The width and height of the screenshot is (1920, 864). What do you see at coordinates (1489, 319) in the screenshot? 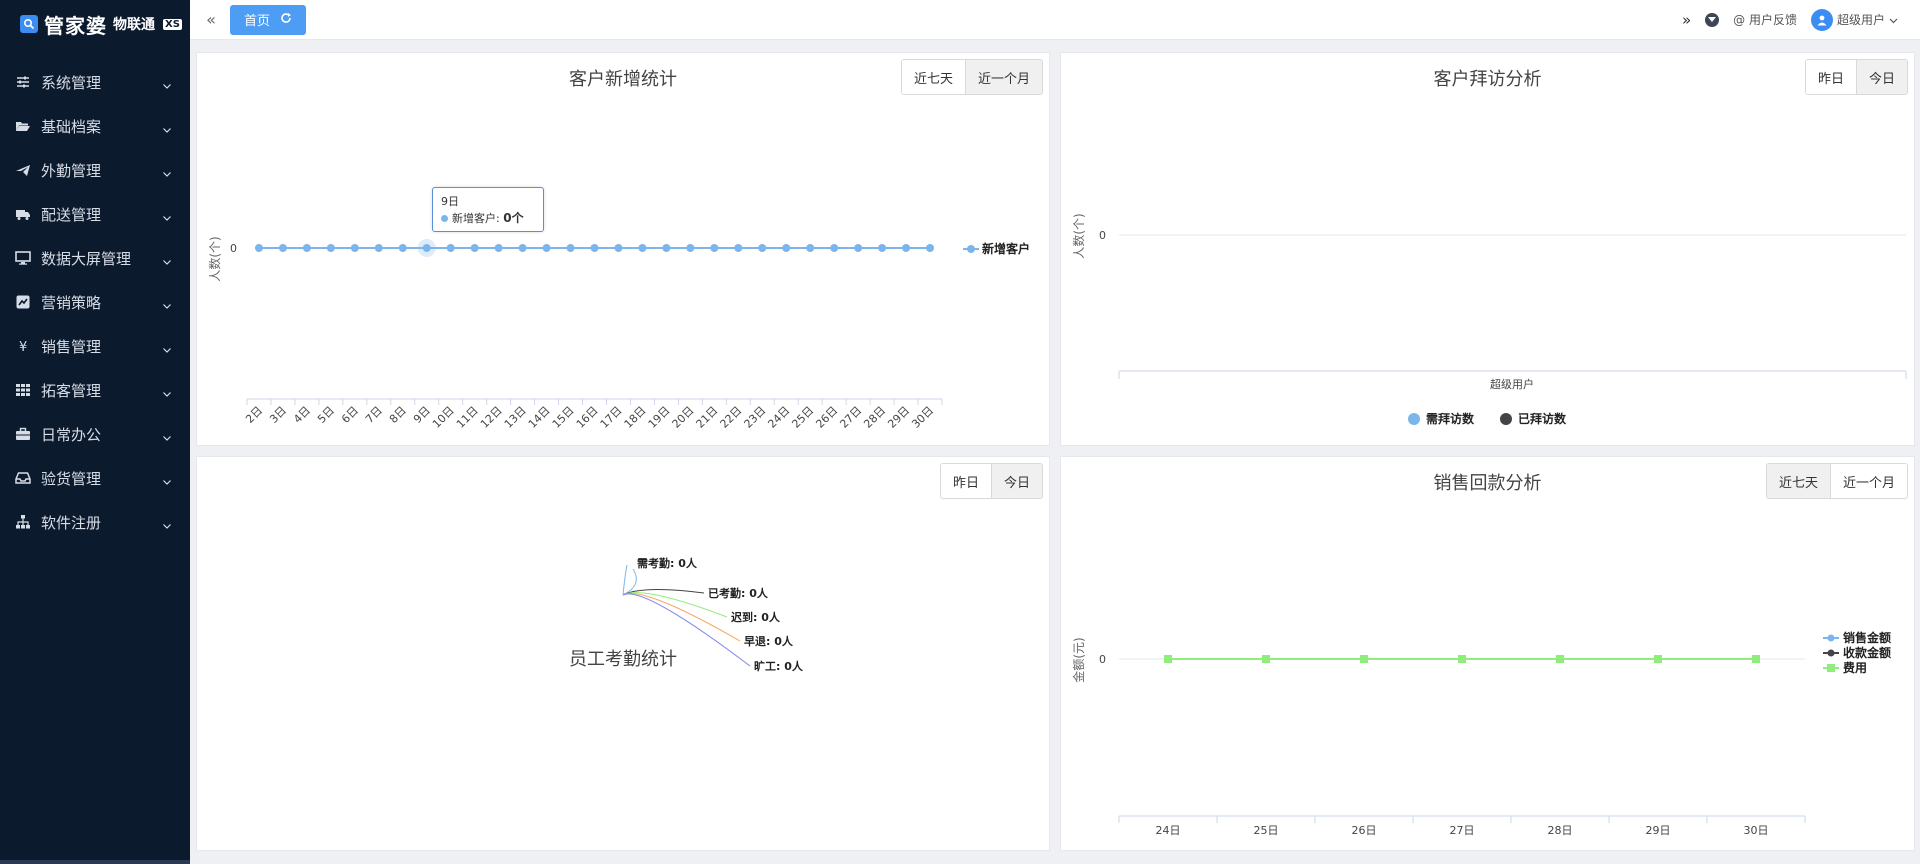
I see `visit-analysis-chart: 人数(个) 0 超级用户需拜访数 已拜访数` at bounding box center [1489, 319].